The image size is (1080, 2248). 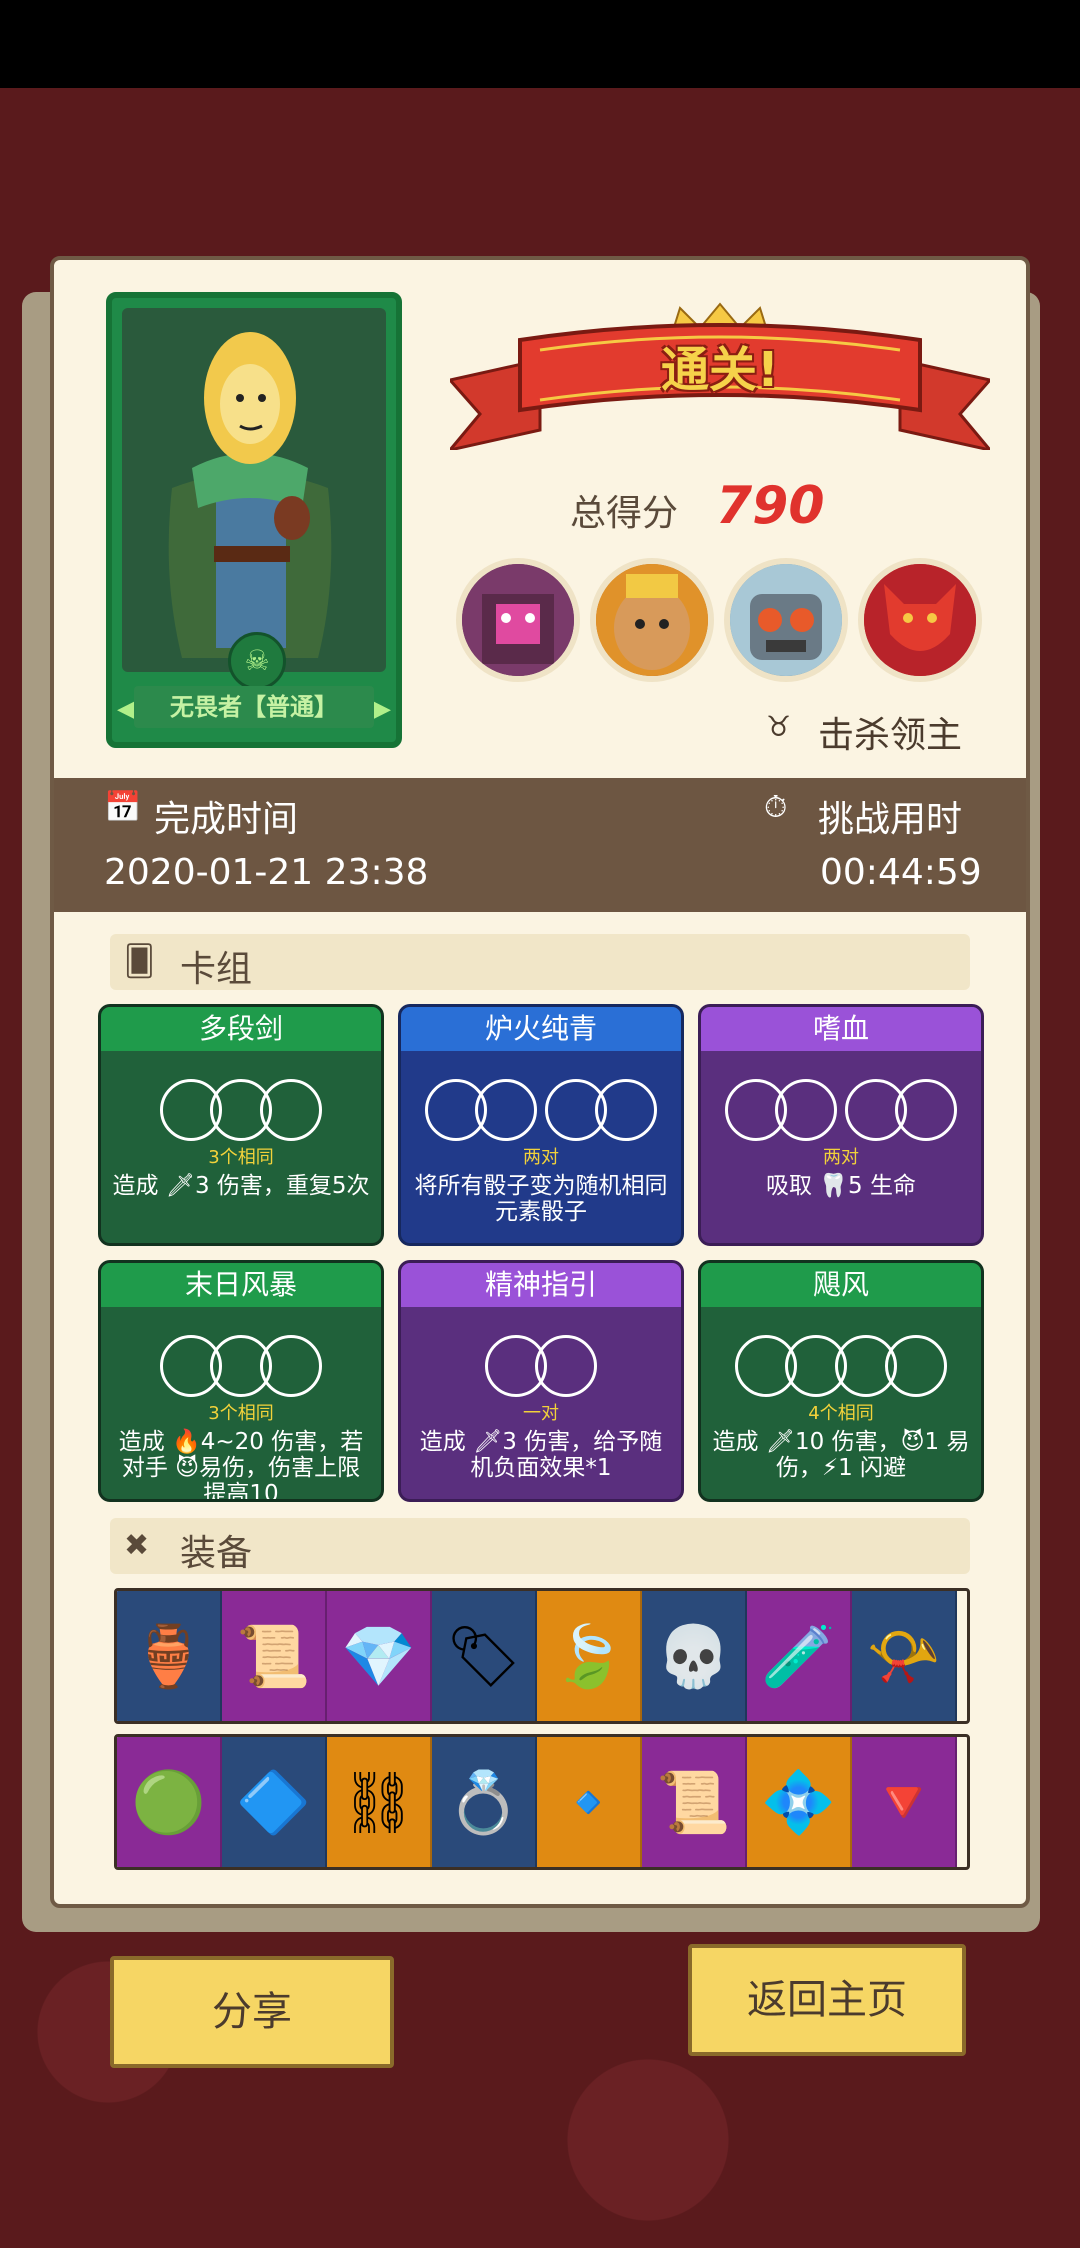 I want to click on card-description: 造成 🗡3 伤害，给予随机负面效果*1, so click(x=541, y=1455).